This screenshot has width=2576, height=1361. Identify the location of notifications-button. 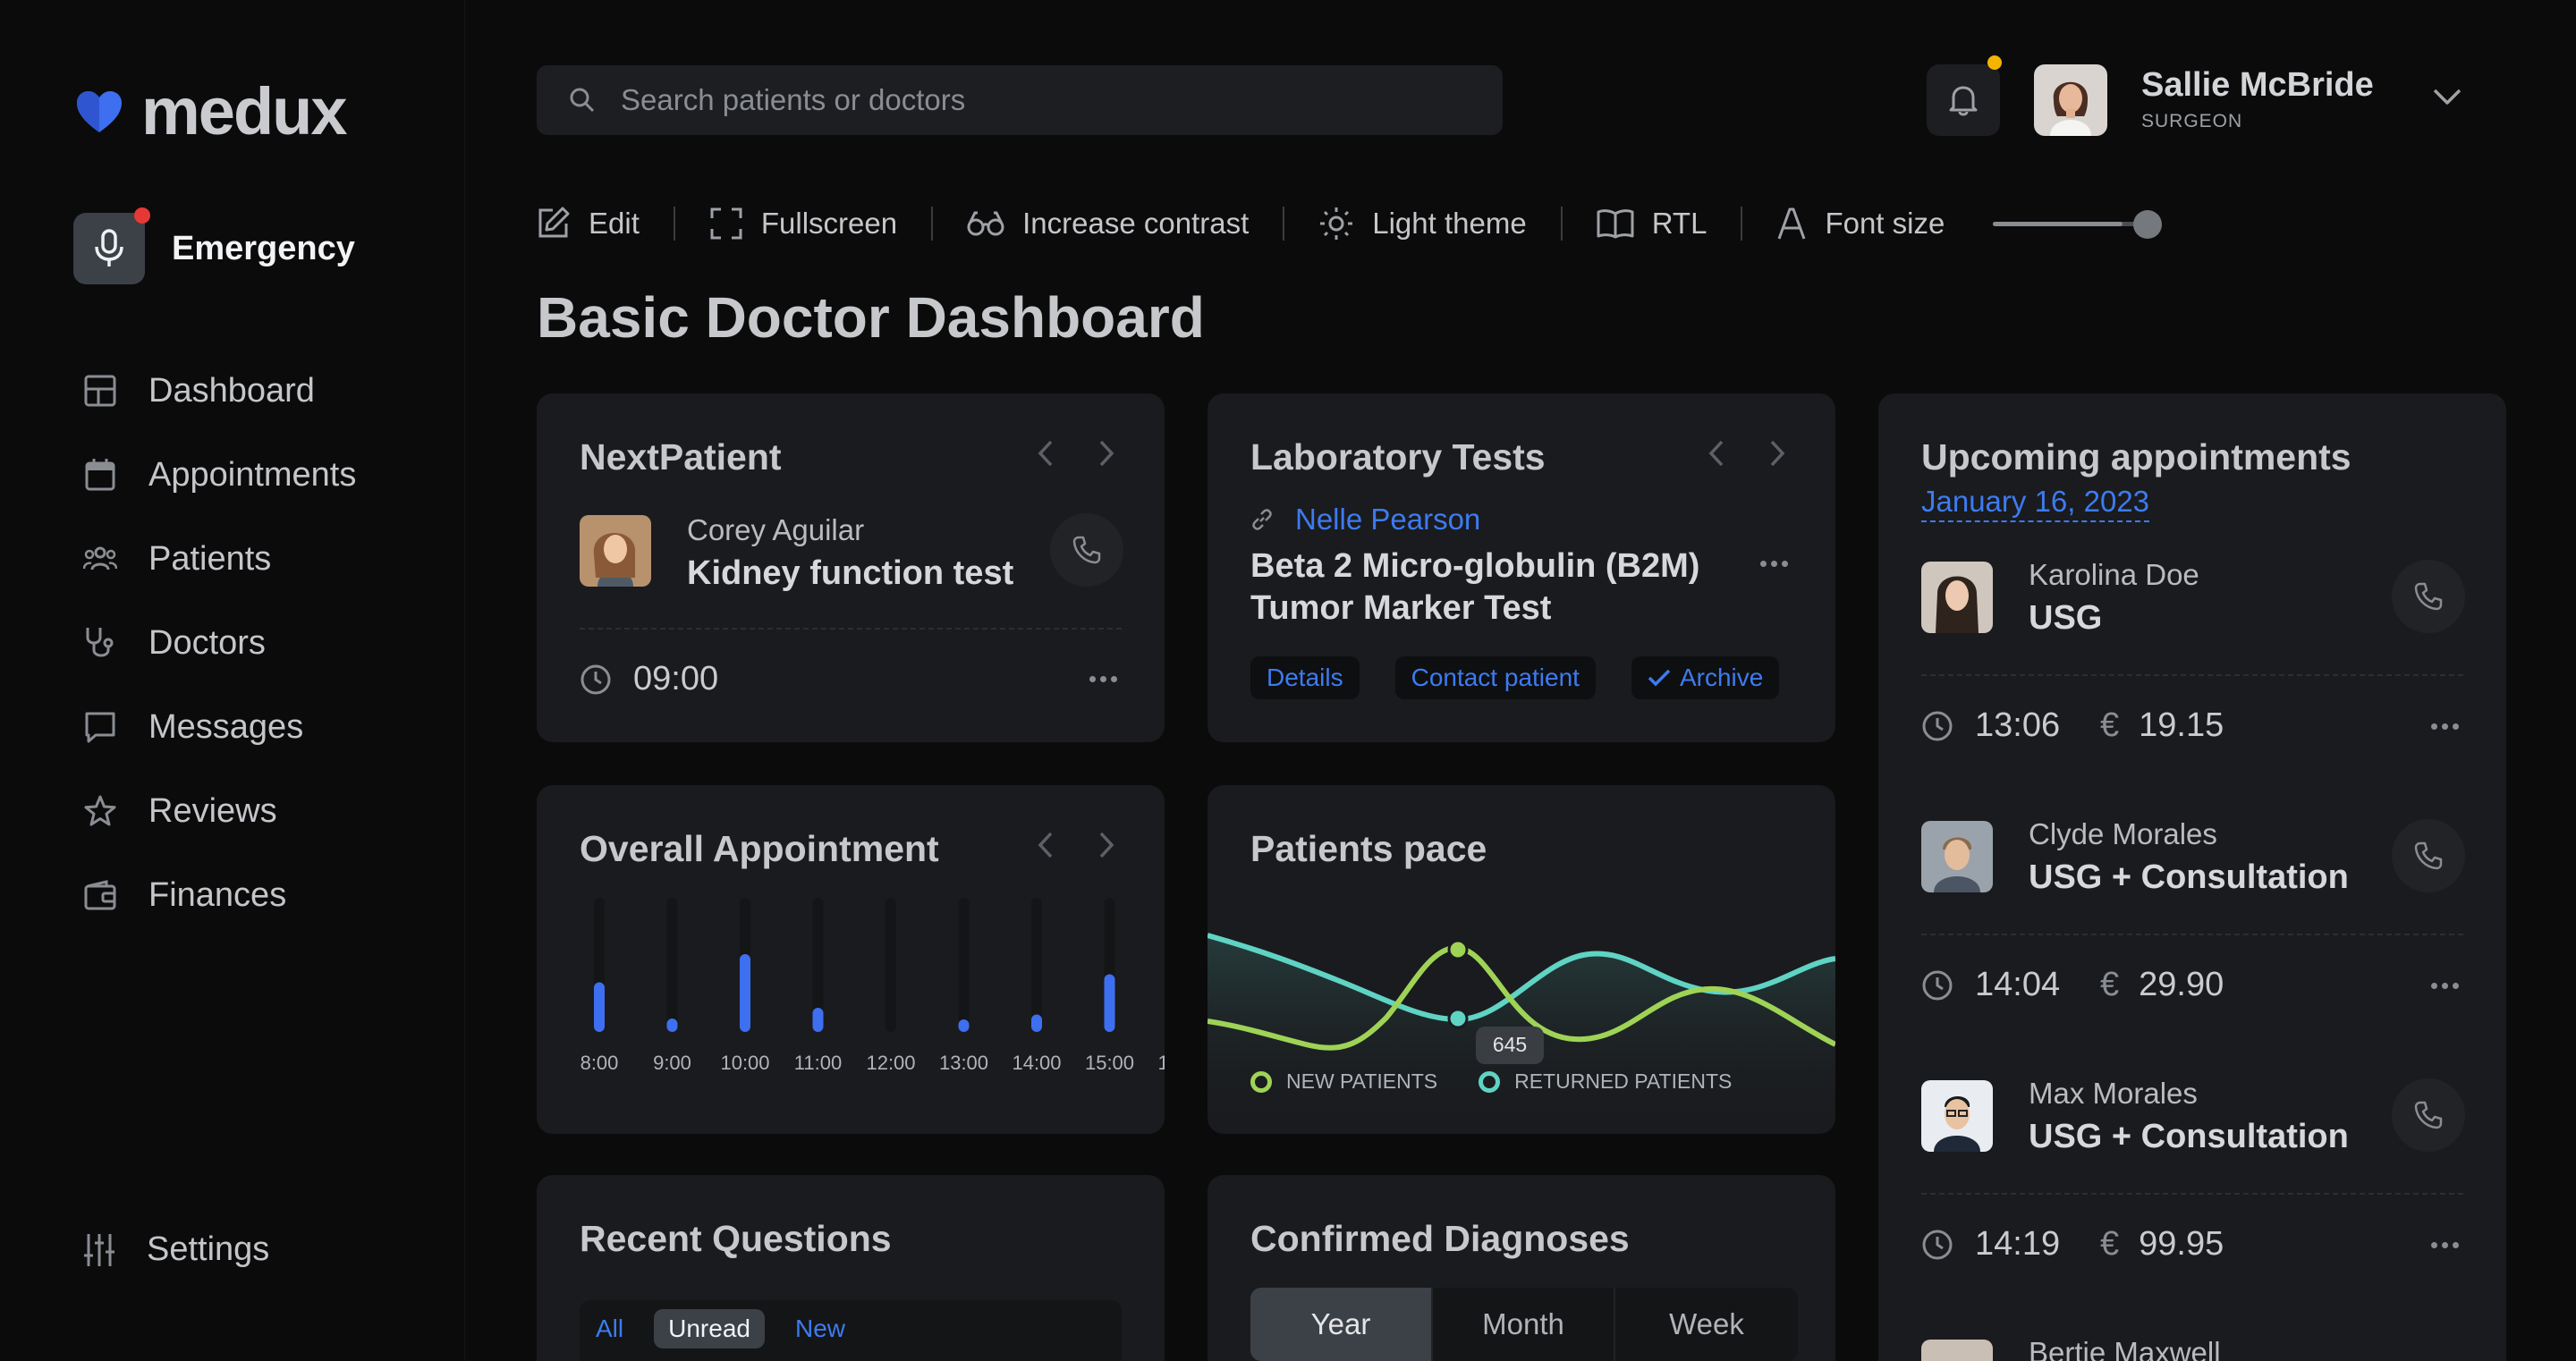
(1964, 95).